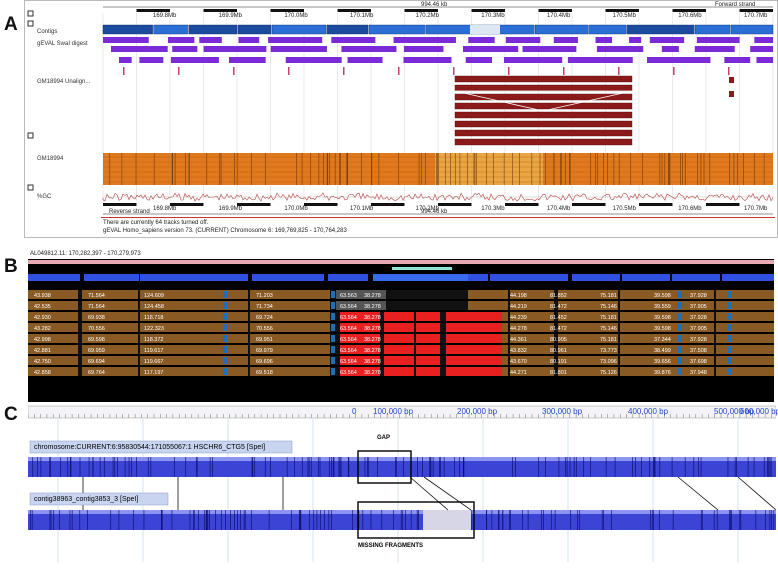 The width and height of the screenshot is (778, 570). I want to click on alignment-value: 43.670, so click(518, 362).